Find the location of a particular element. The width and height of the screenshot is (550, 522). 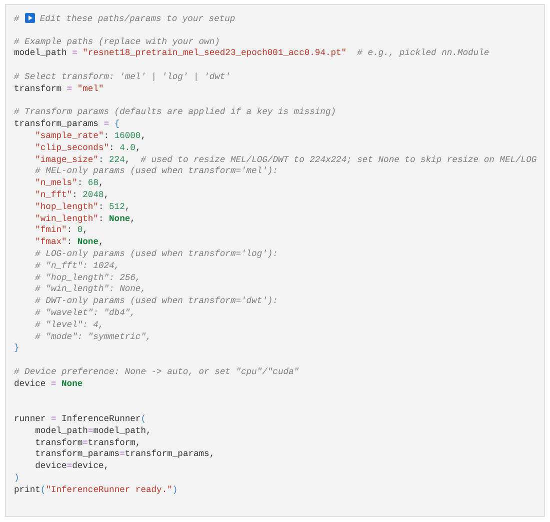

code-line: runner = InferenceRunner( is located at coordinates (80, 420).